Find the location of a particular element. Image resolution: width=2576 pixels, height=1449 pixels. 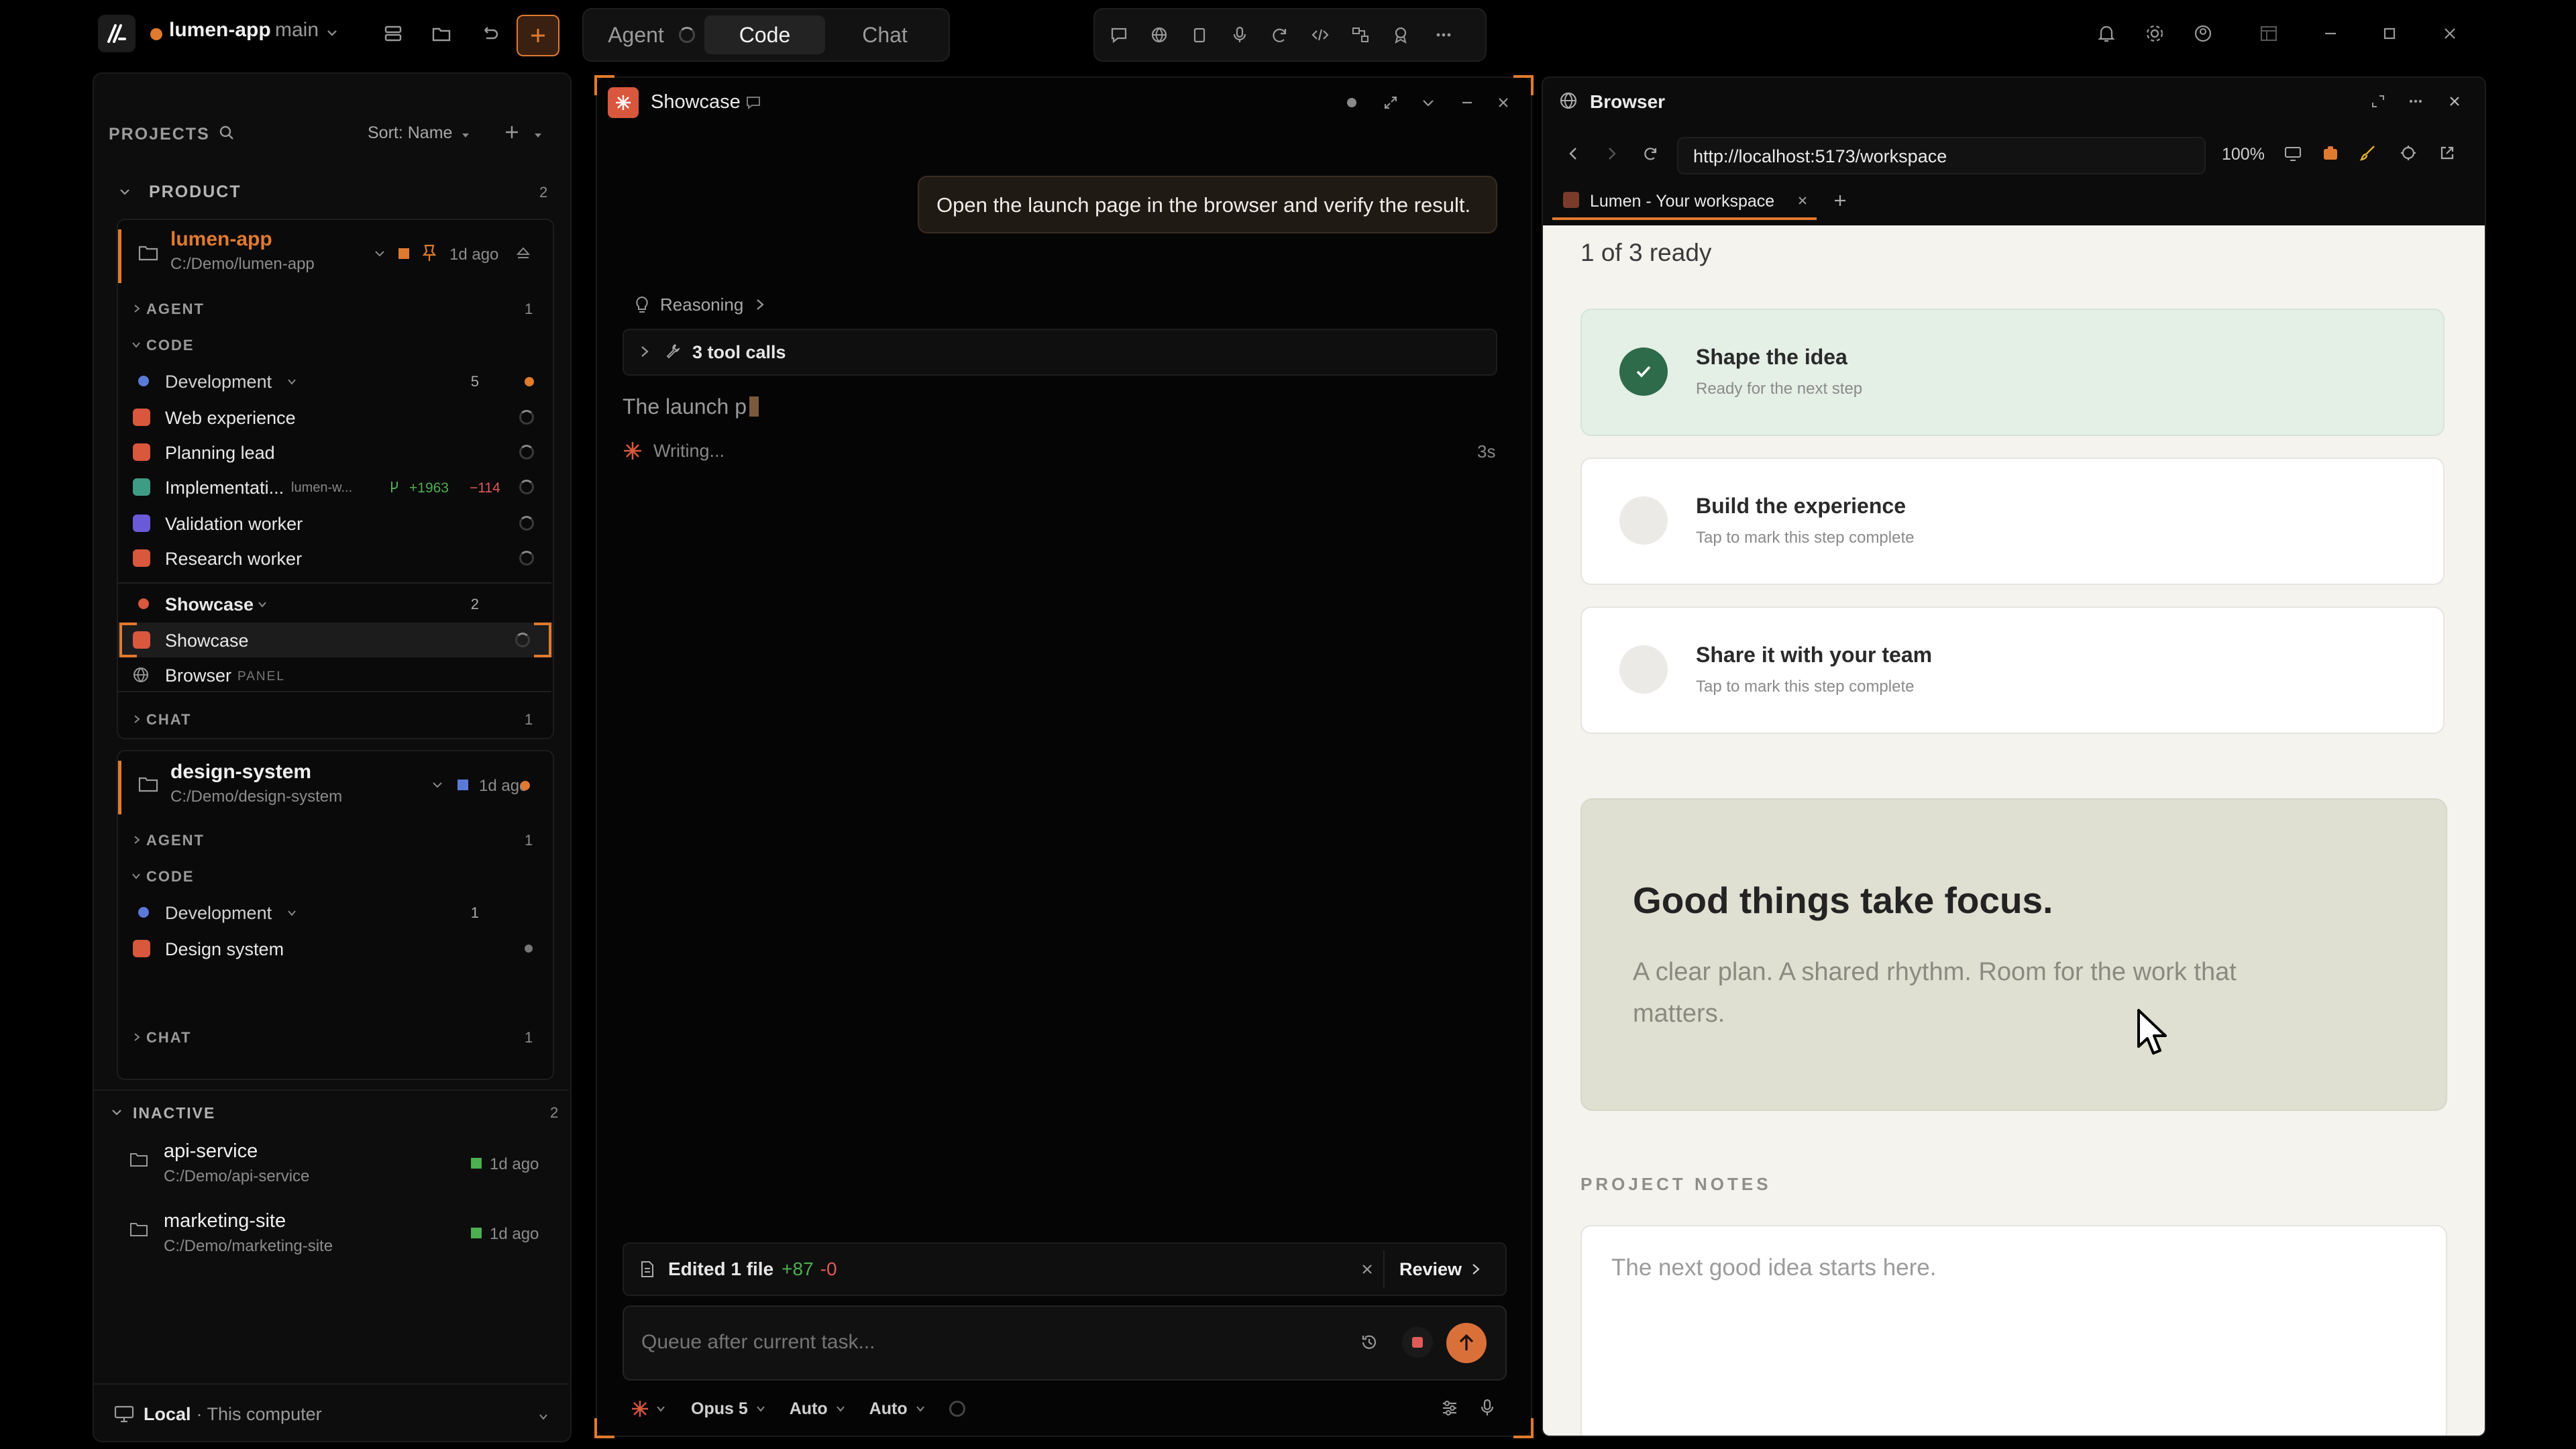

layout-icon is located at coordinates (2268, 33).